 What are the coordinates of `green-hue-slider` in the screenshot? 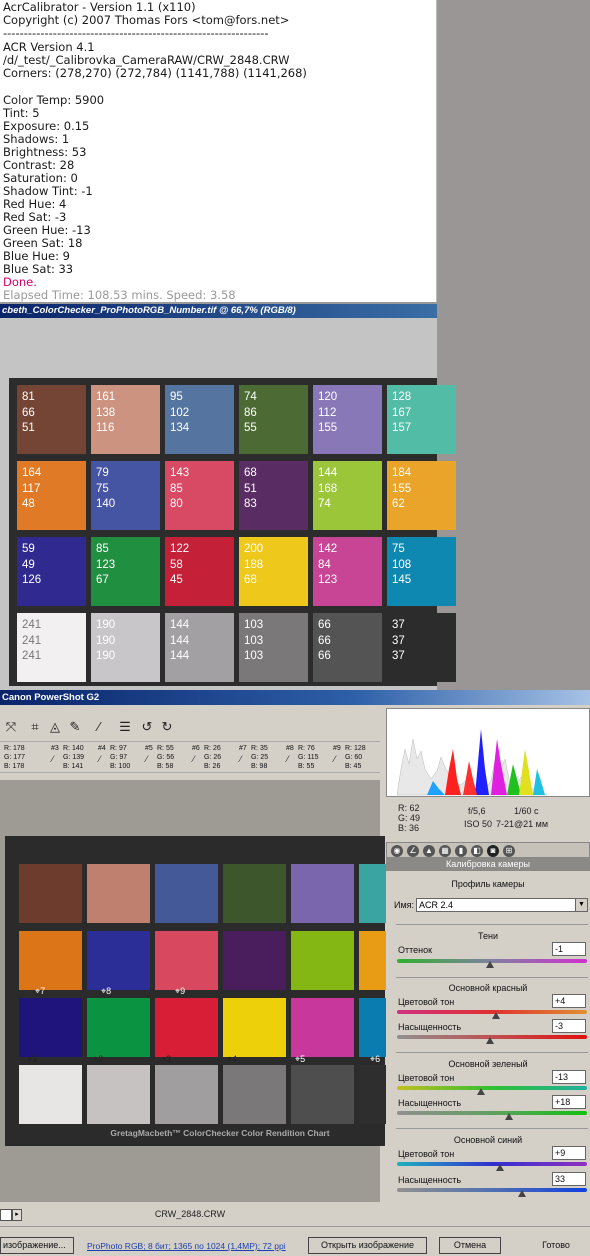 It's located at (492, 1088).